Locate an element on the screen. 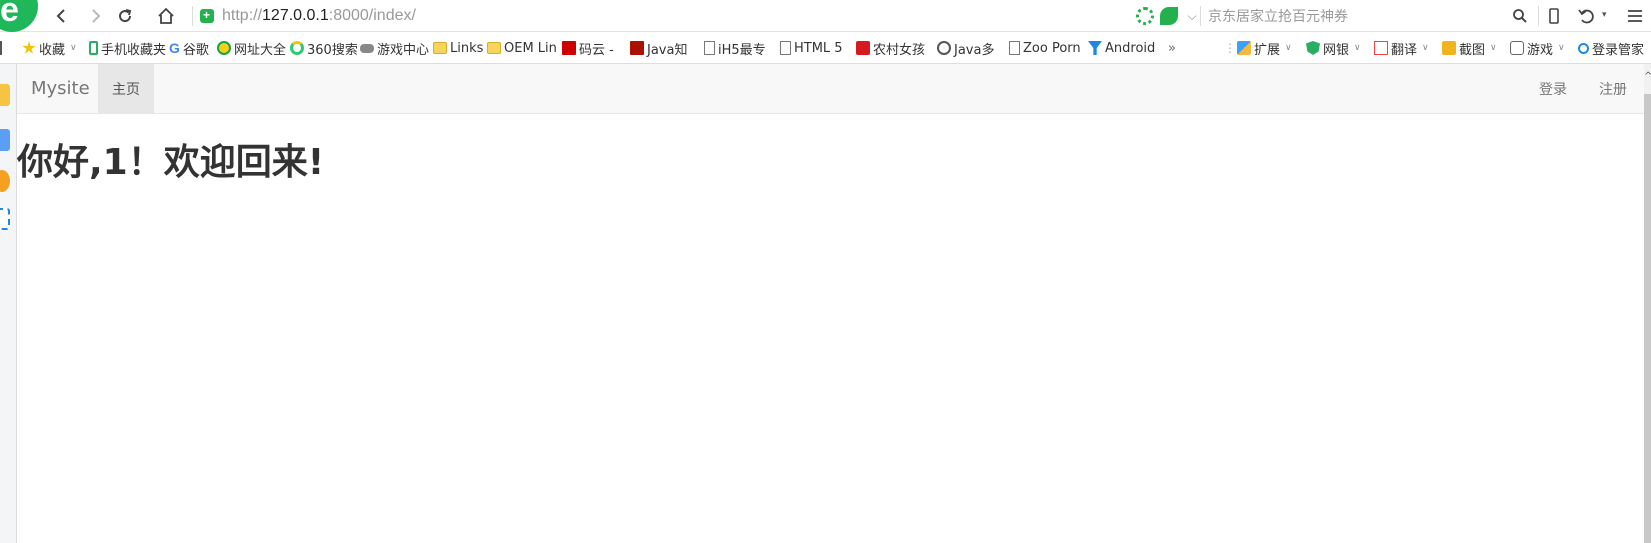  hamburger-menu-icon is located at coordinates (1635, 16).